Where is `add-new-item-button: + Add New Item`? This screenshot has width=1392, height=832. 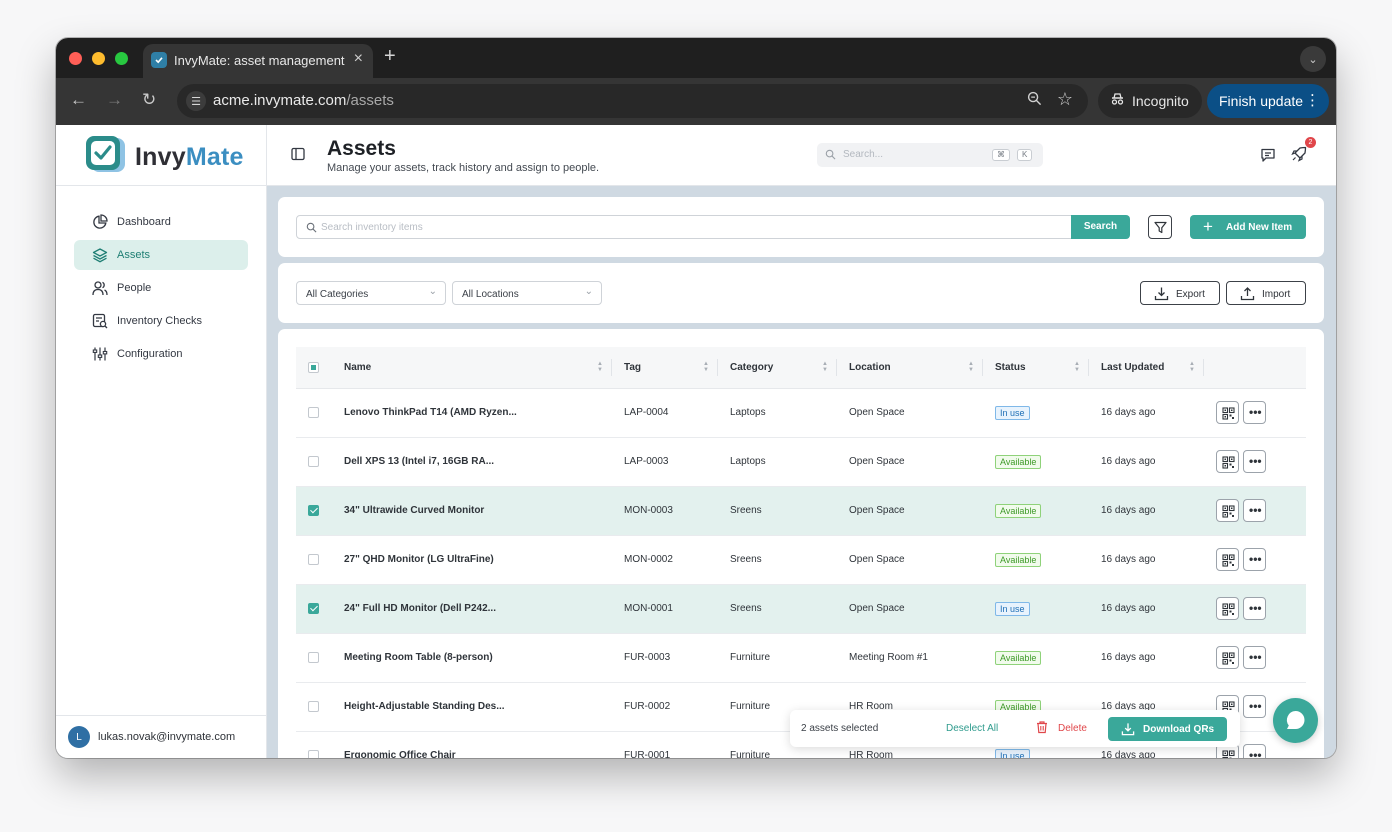
add-new-item-button: + Add New Item is located at coordinates (1248, 227).